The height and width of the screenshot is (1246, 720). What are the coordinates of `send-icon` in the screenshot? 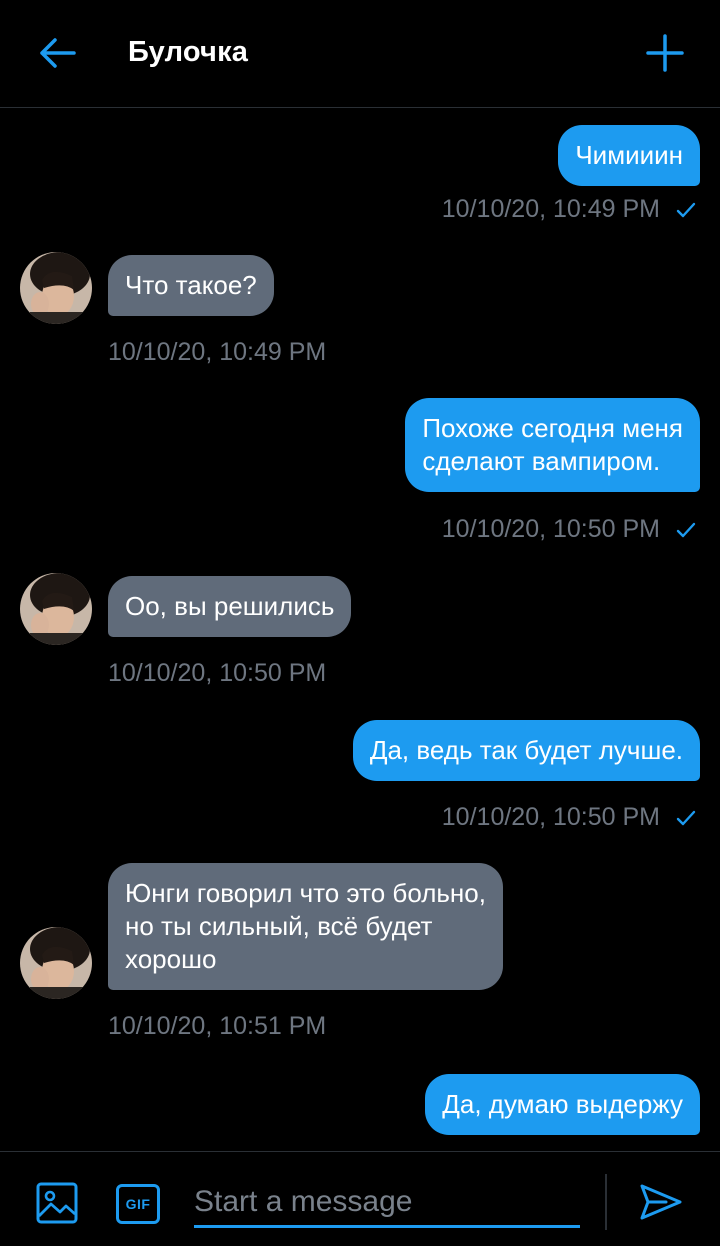 It's located at (661, 1202).